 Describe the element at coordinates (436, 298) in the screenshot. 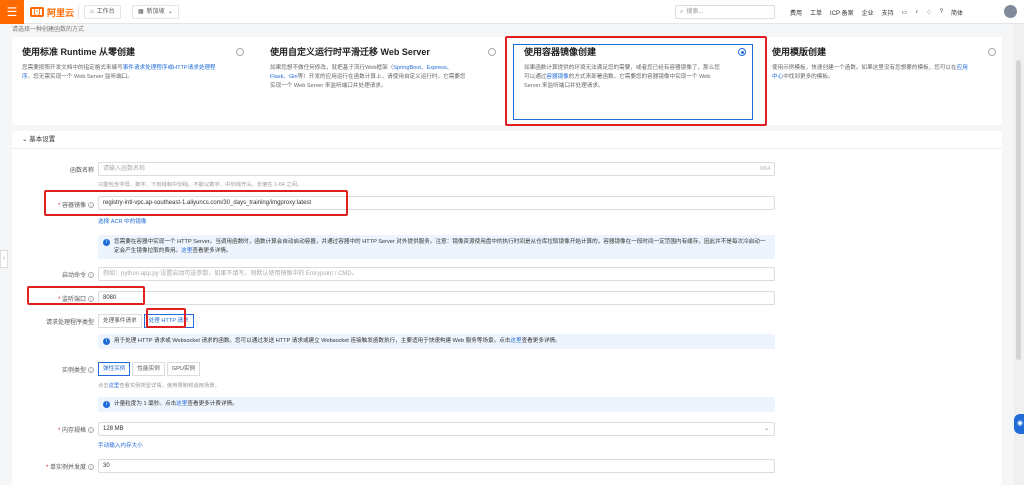

I see `listen-port-input: 8080` at that location.